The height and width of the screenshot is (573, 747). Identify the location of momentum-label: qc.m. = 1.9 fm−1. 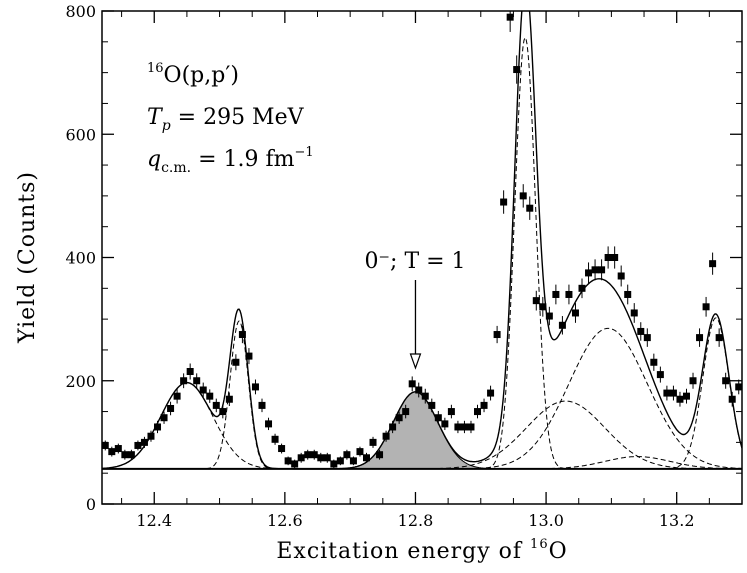
(230, 160).